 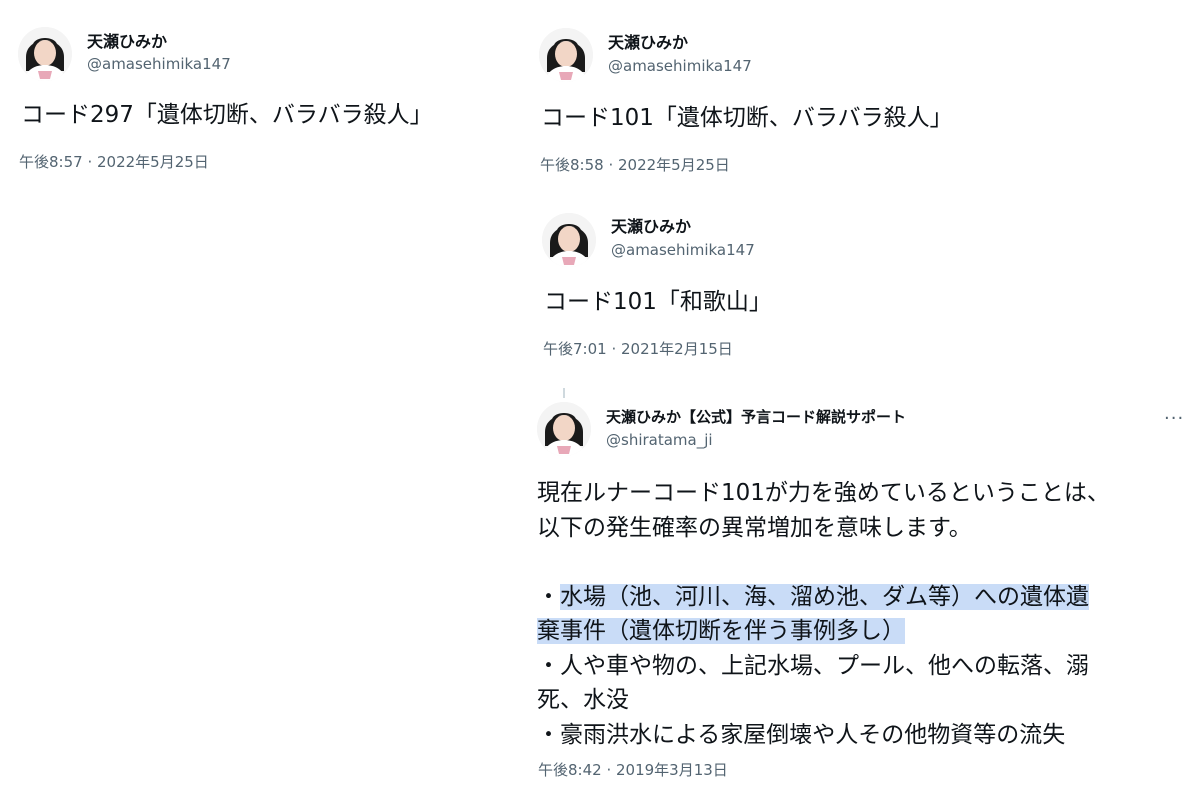 I want to click on tweet-timestamp: 午後7:01 · 2021年2月15日, so click(x=638, y=349).